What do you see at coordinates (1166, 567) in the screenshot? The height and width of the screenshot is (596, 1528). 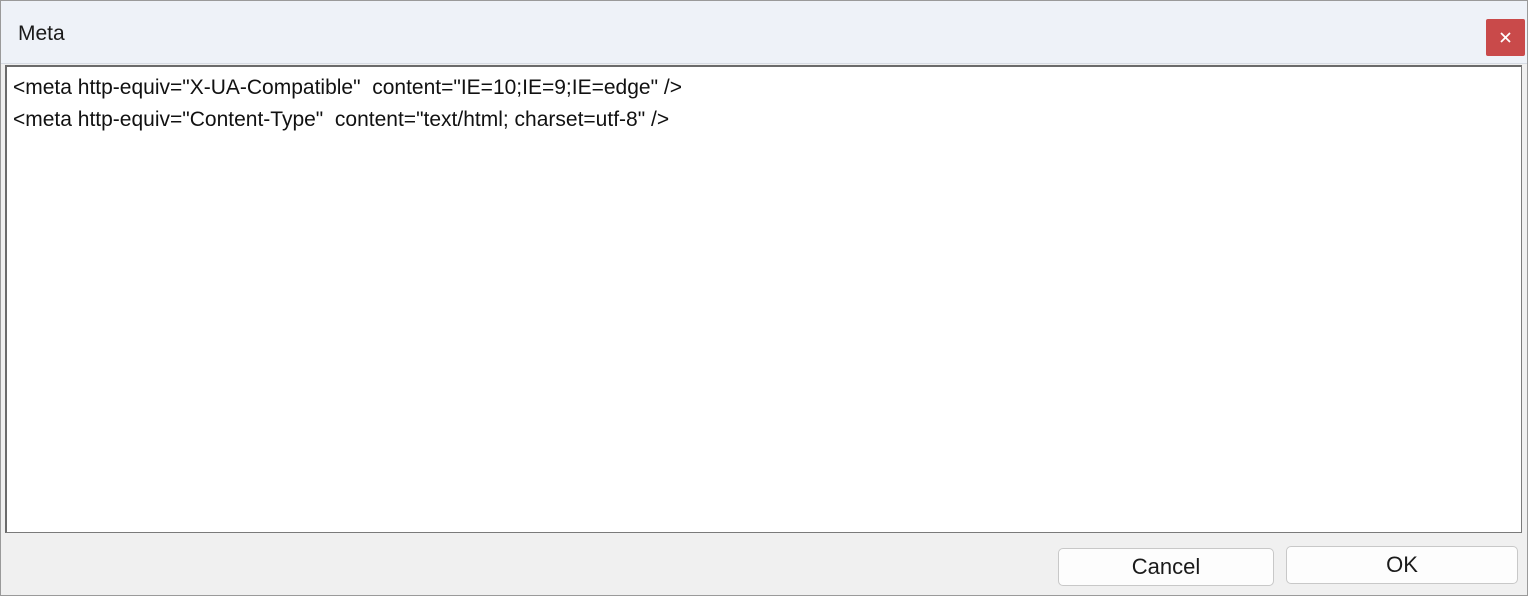 I see `cancel-button: Cancel` at bounding box center [1166, 567].